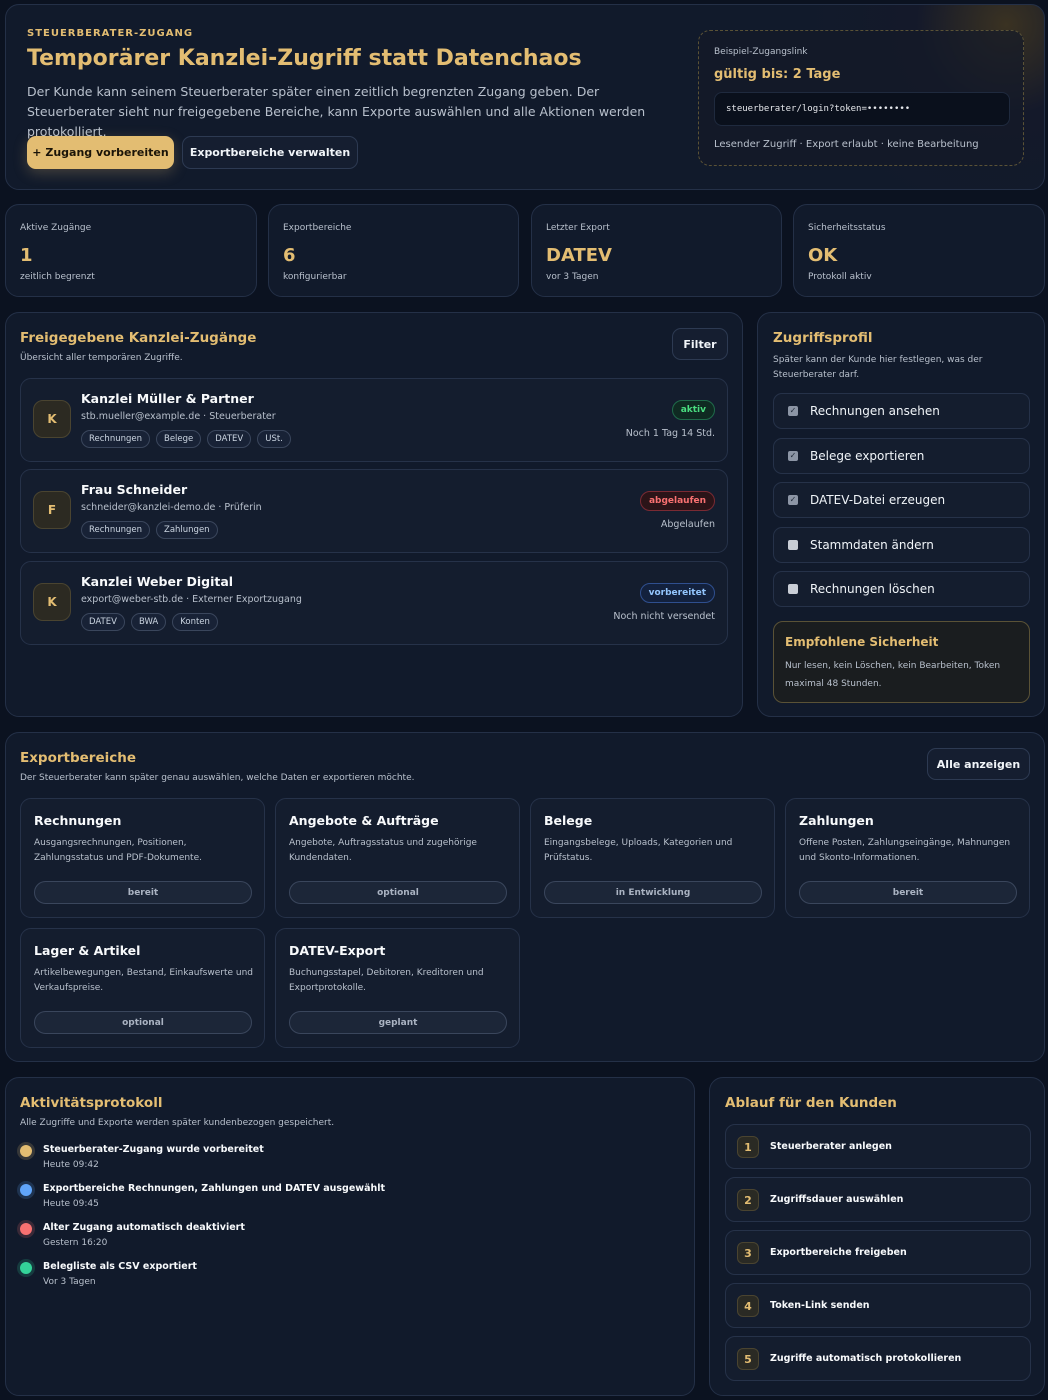  Describe the element at coordinates (978, 764) in the screenshot. I see `show-all-button: Alle anzeigen` at that location.